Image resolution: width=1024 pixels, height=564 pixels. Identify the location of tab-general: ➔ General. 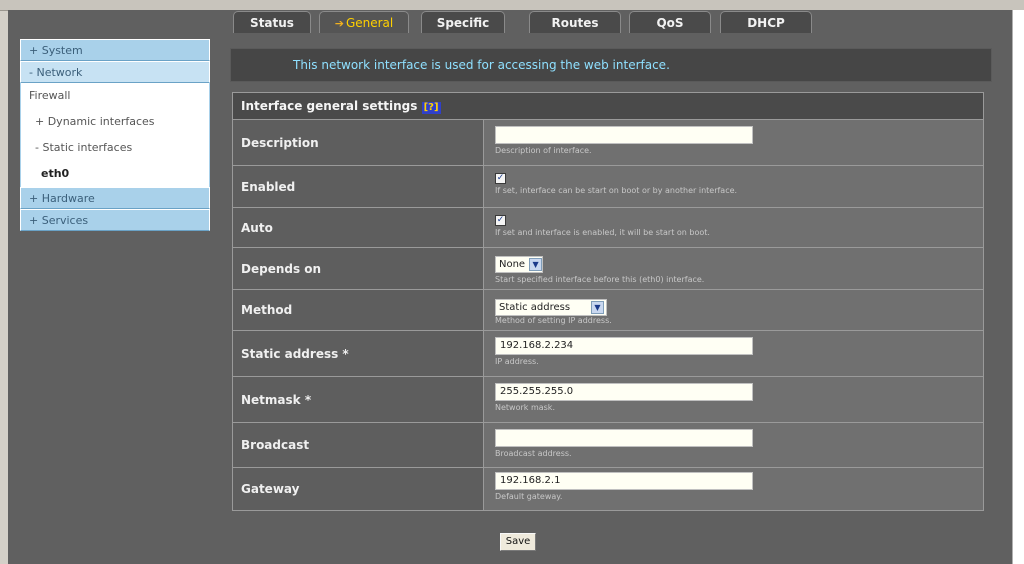
(364, 22).